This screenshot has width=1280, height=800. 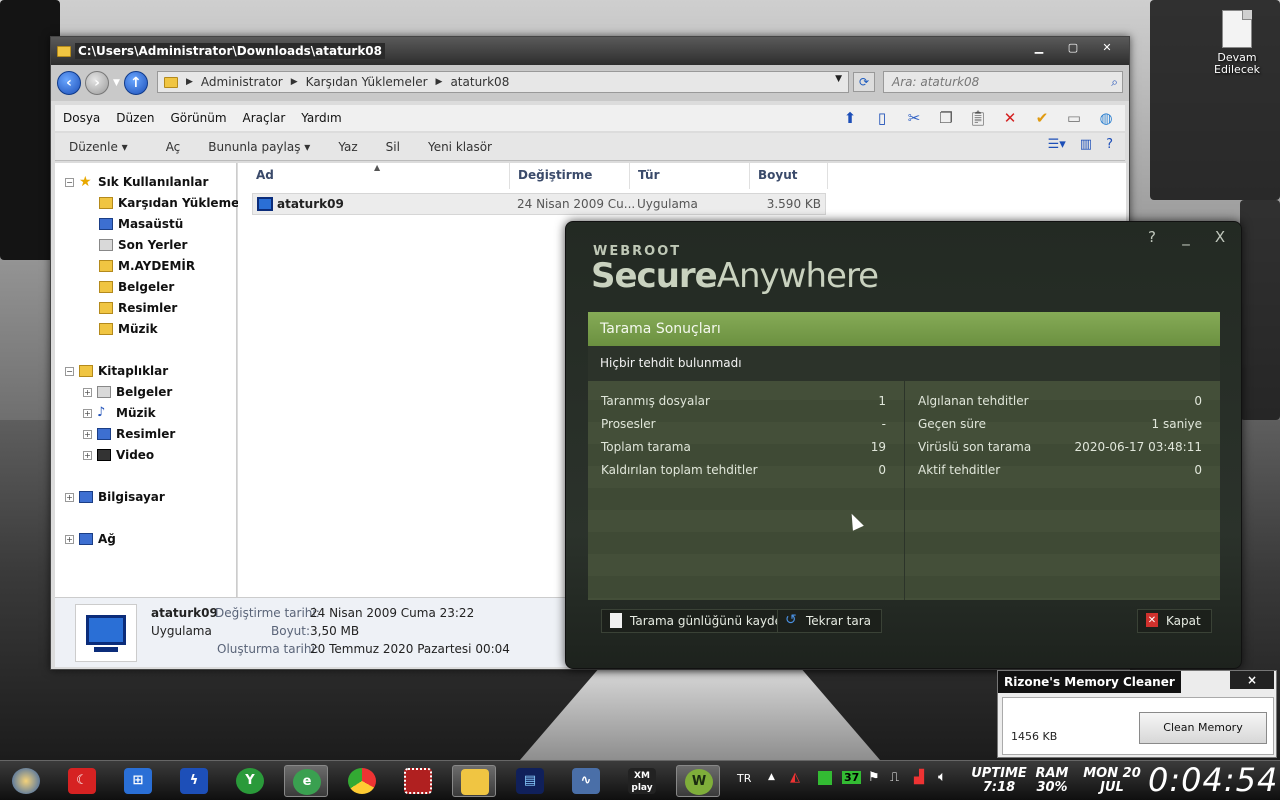 I want to click on cut-icon: ✂, so click(x=914, y=118).